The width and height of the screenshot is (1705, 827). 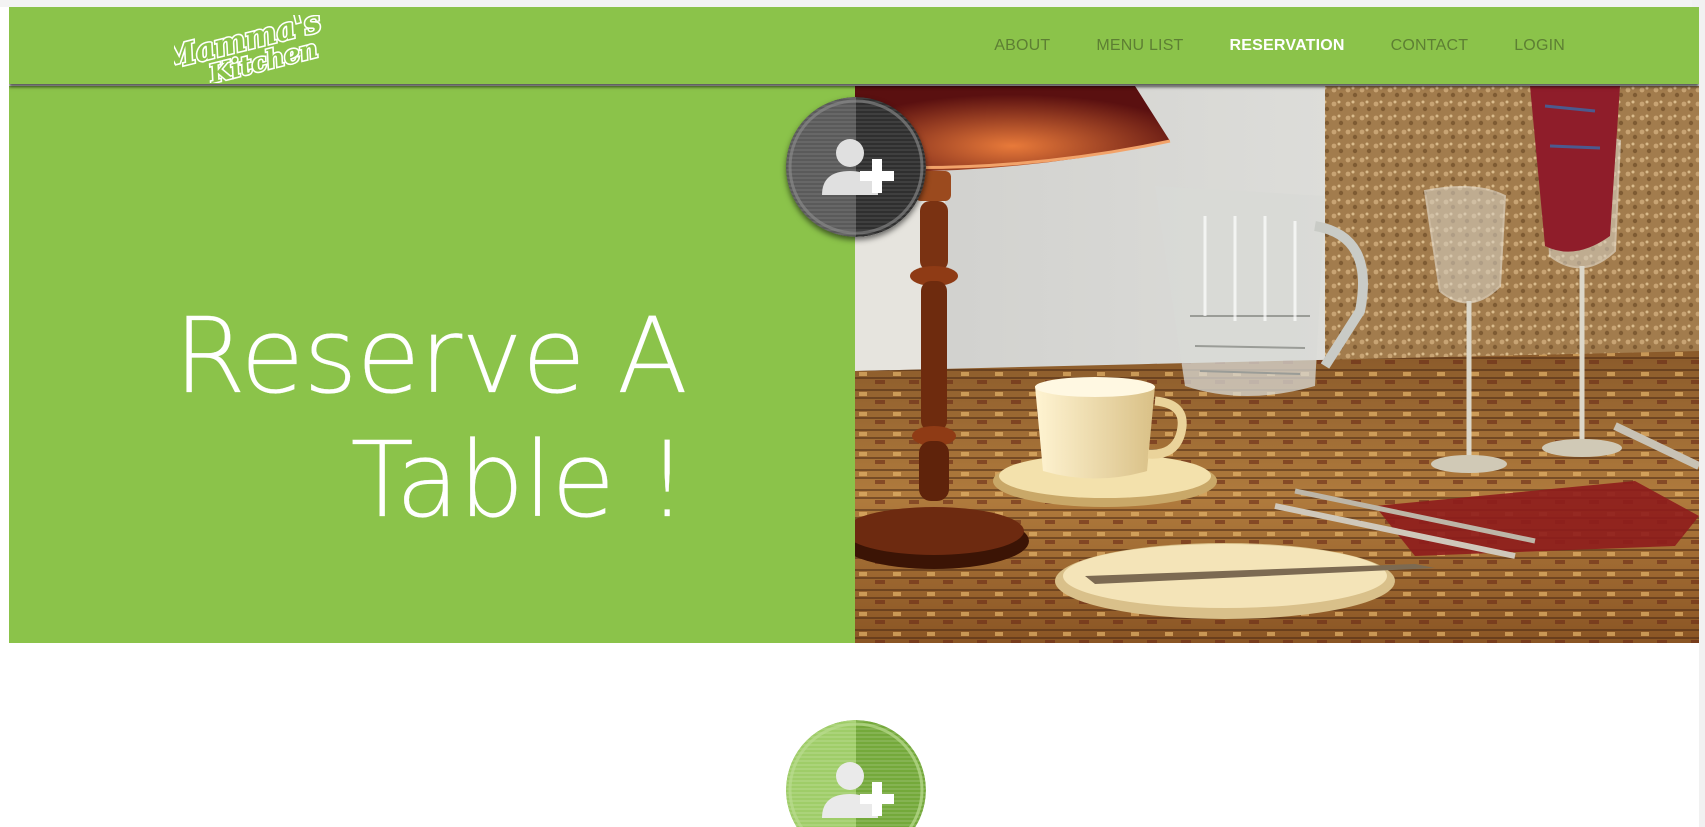 I want to click on nav-about: ABOUT, so click(x=1022, y=46).